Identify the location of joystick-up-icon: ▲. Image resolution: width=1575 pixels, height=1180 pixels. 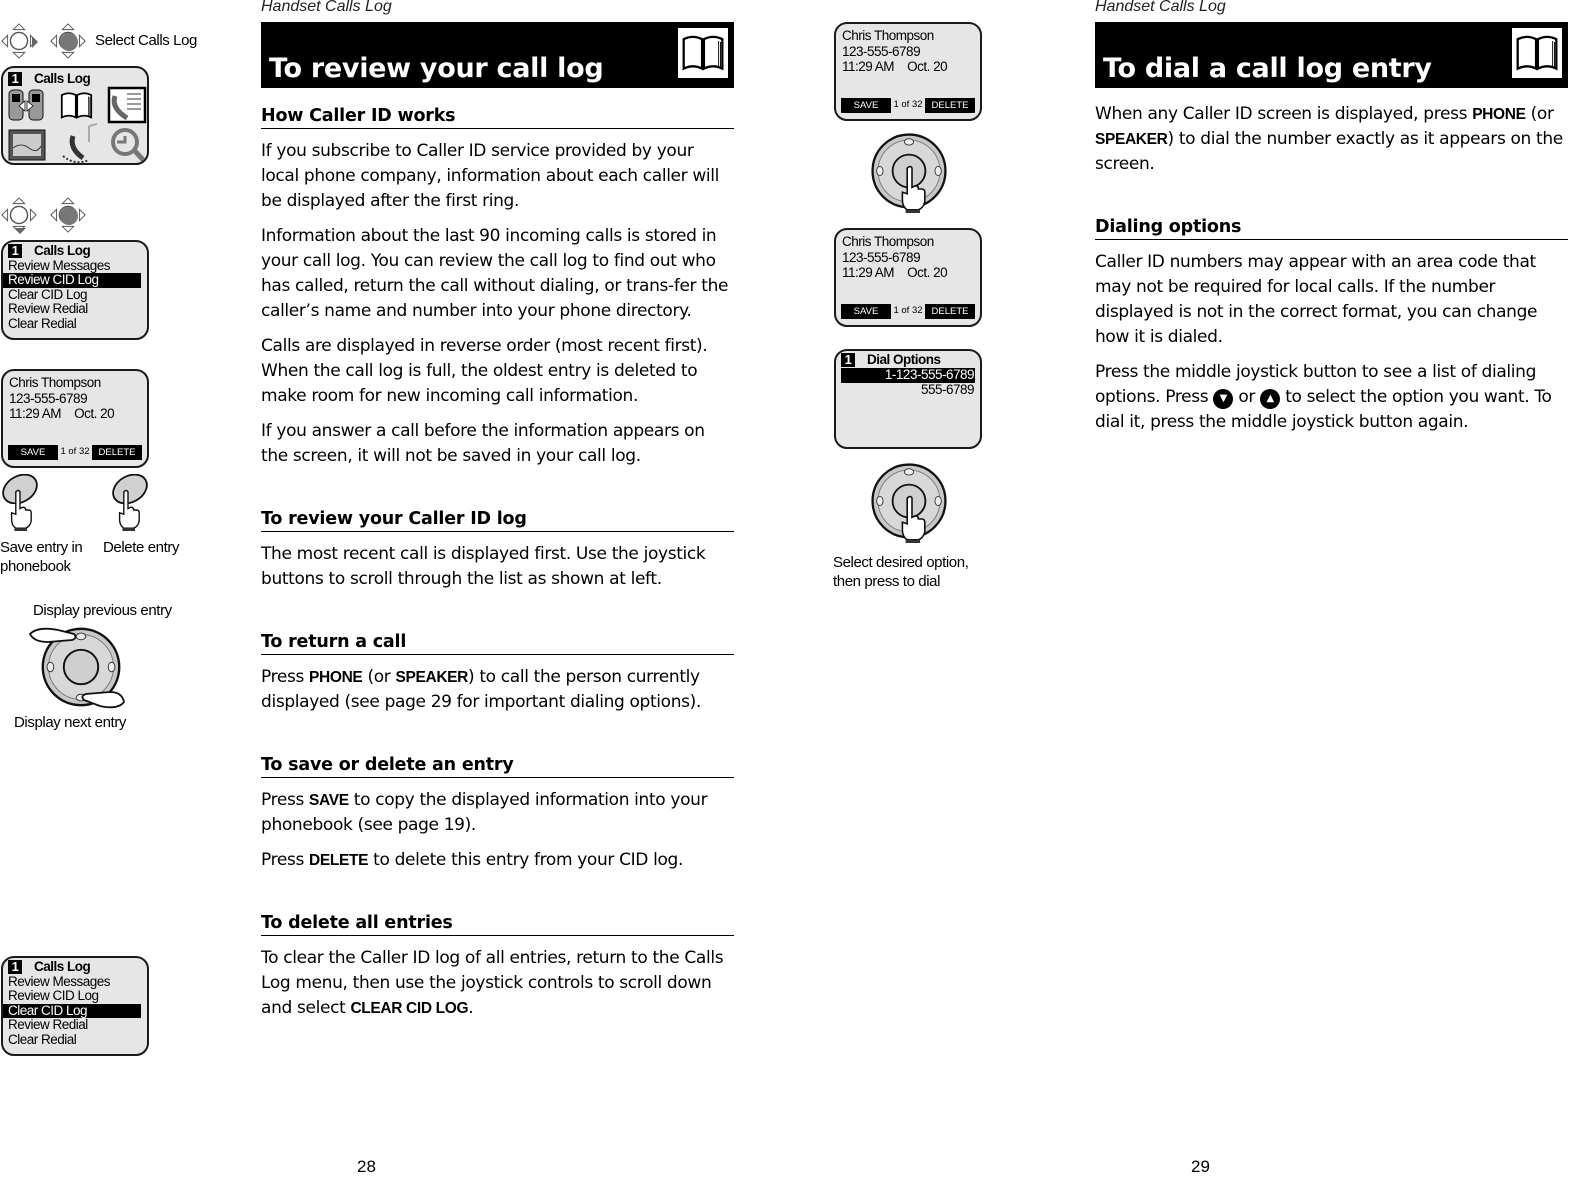
(1270, 399).